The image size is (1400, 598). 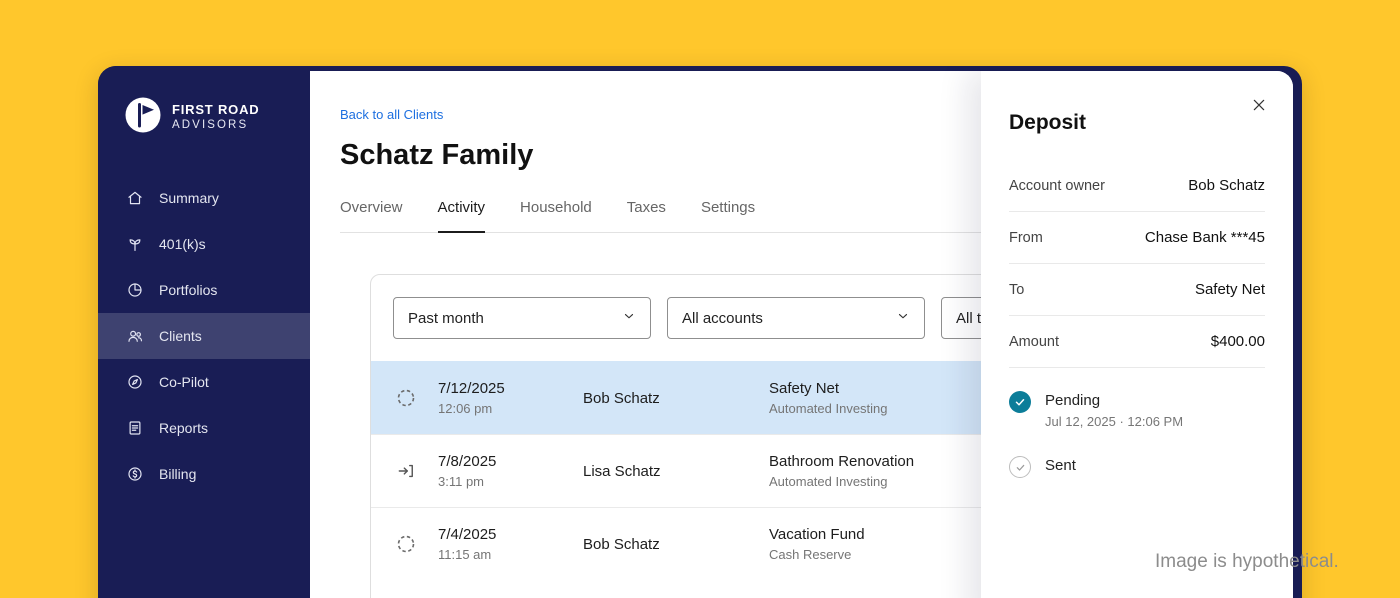 I want to click on brand-name: FIRST ROAD ADVISORS, so click(x=215, y=117).